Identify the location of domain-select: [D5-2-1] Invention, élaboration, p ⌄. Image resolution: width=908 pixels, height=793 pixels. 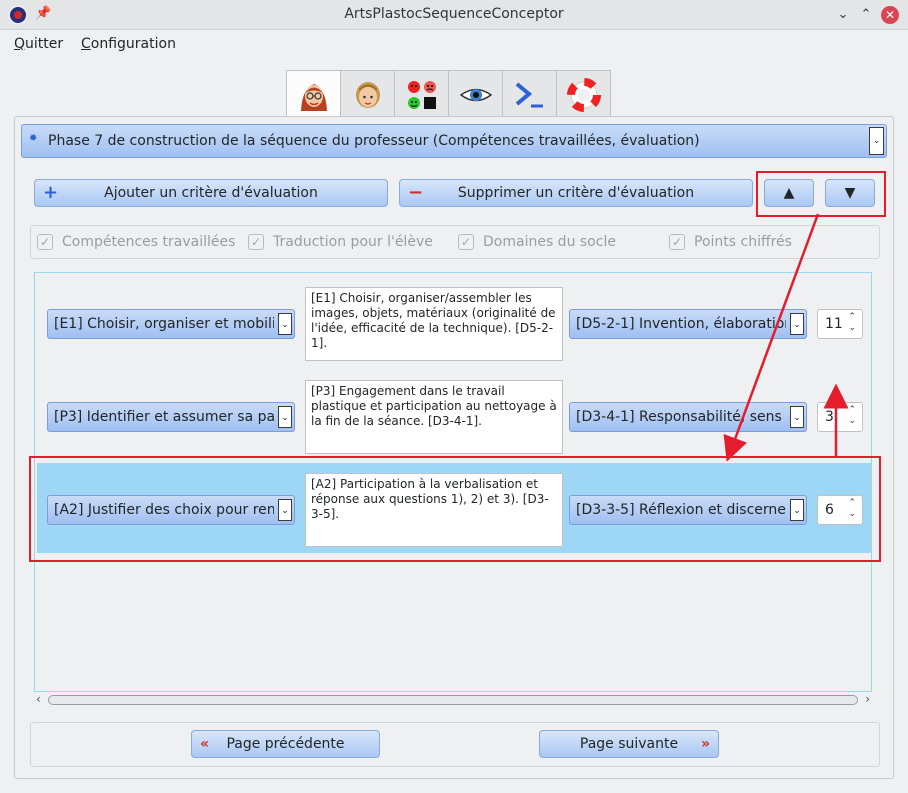
(688, 324).